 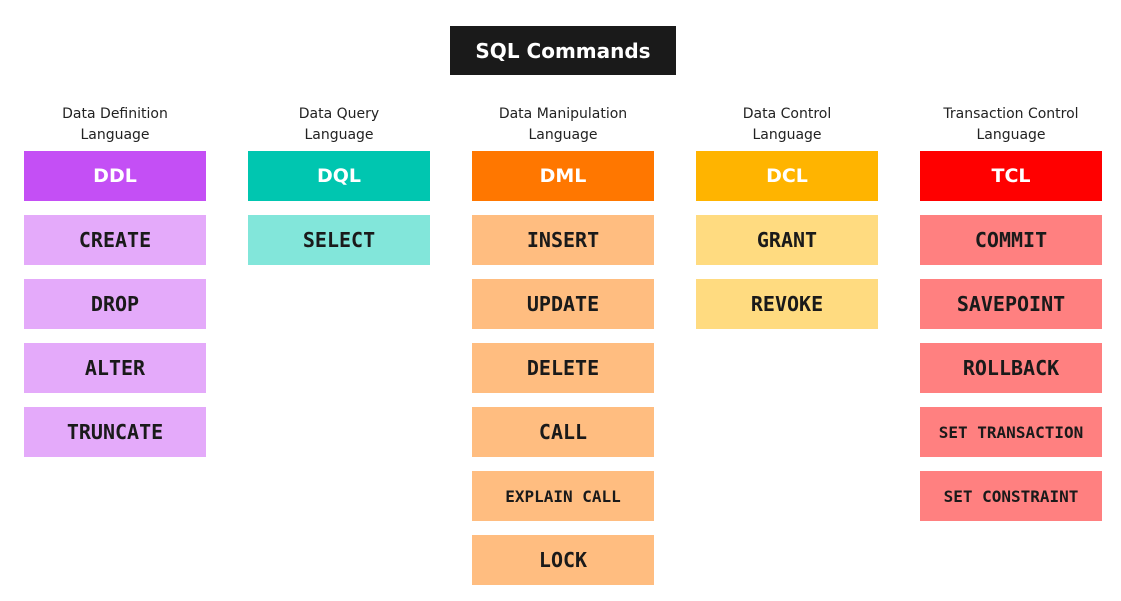 I want to click on command-box: SET TRANSACTION, so click(x=1011, y=432).